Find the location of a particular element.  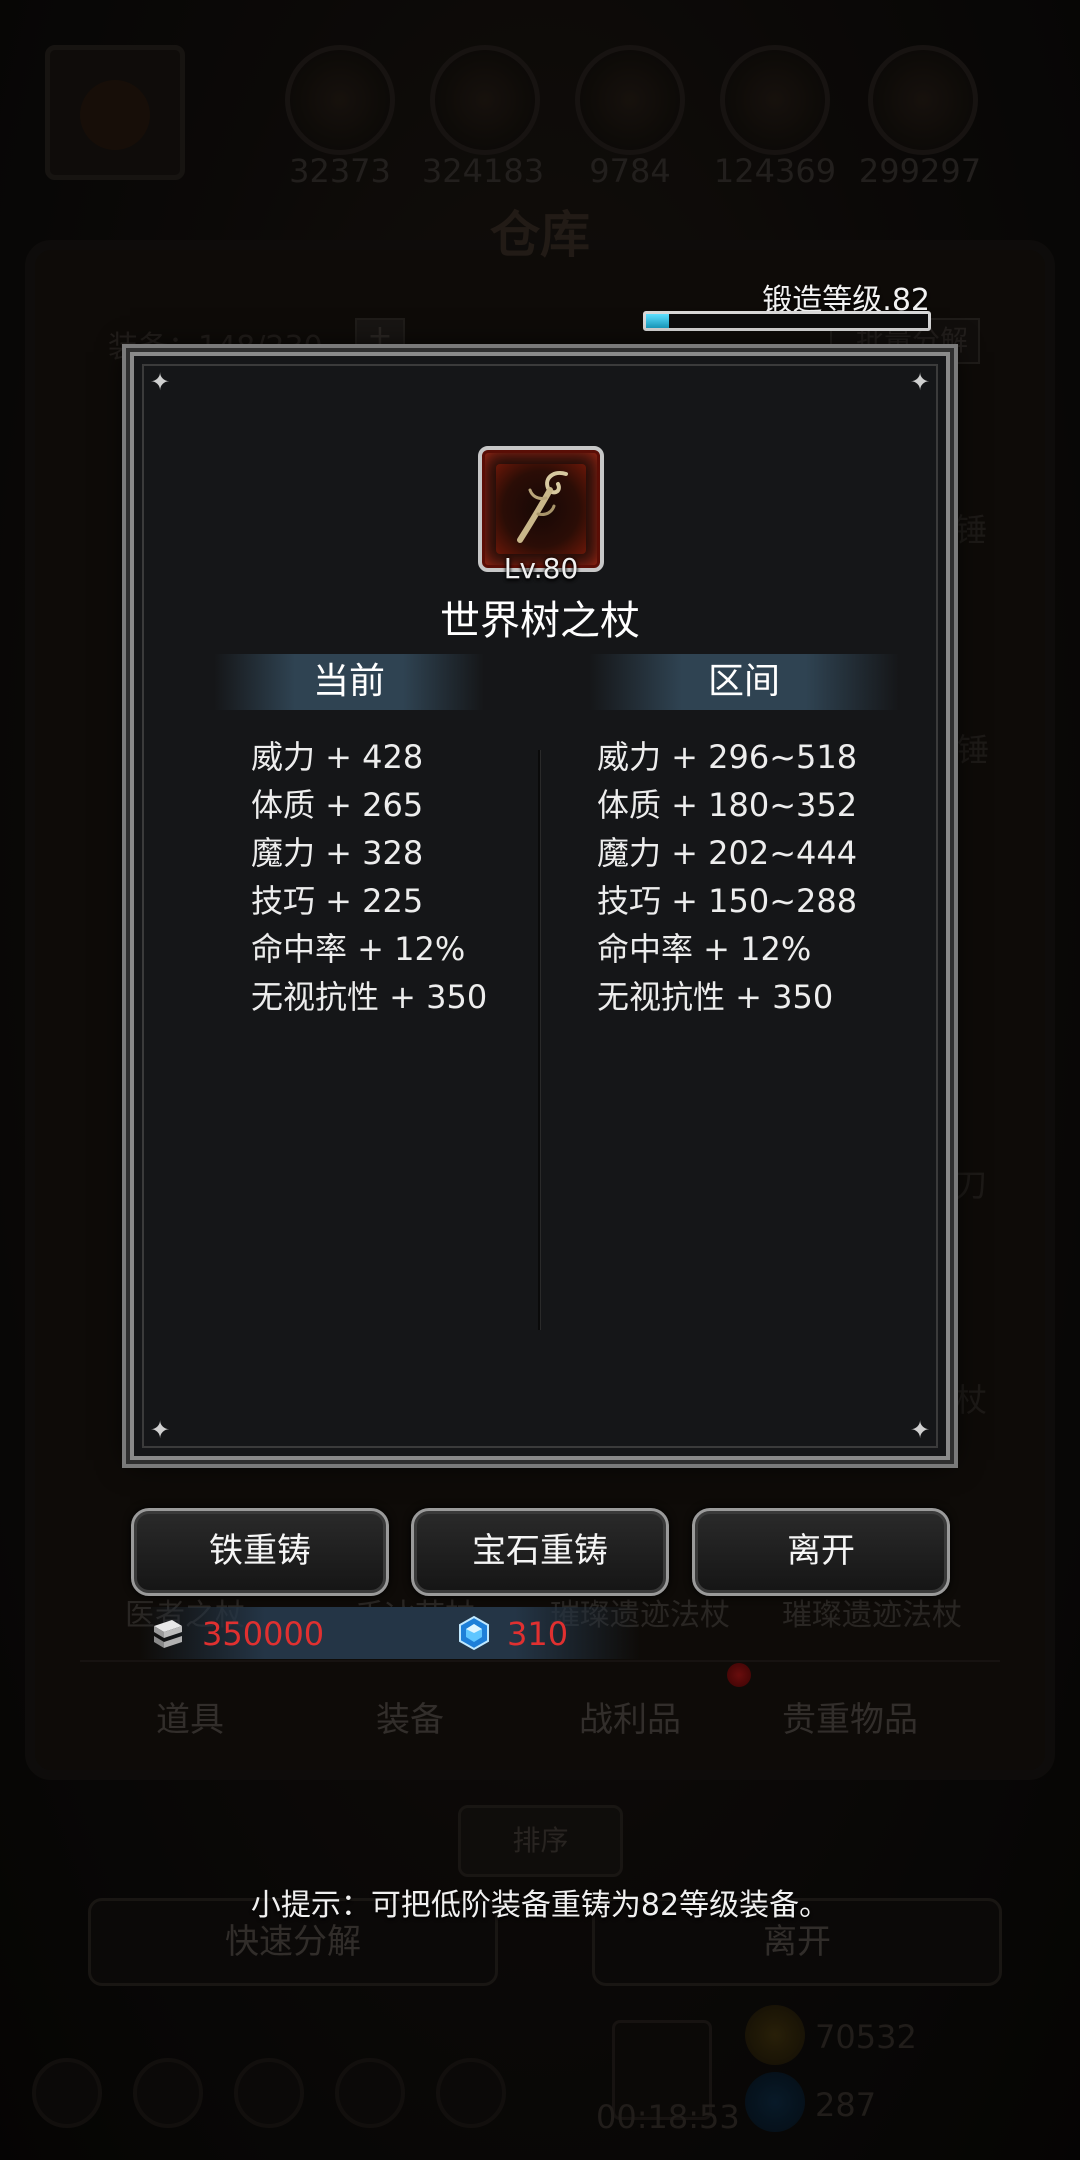

iron-reforge-button: 铁重铸 is located at coordinates (260, 1552).